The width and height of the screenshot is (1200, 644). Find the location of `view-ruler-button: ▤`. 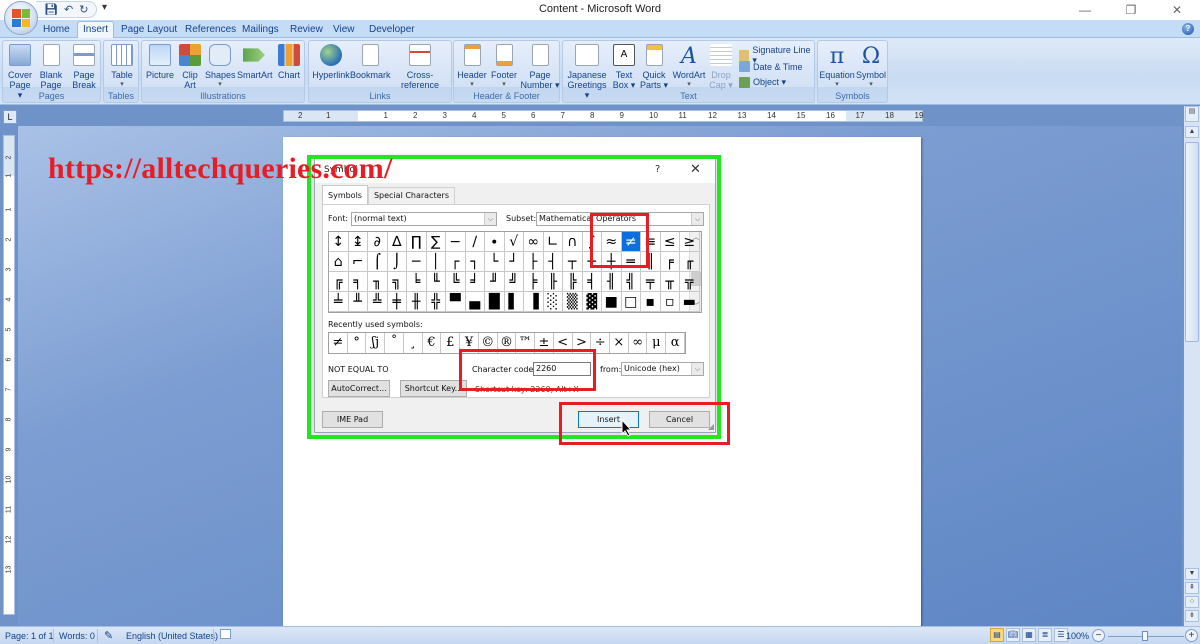

view-ruler-button: ▤ is located at coordinates (1192, 114).